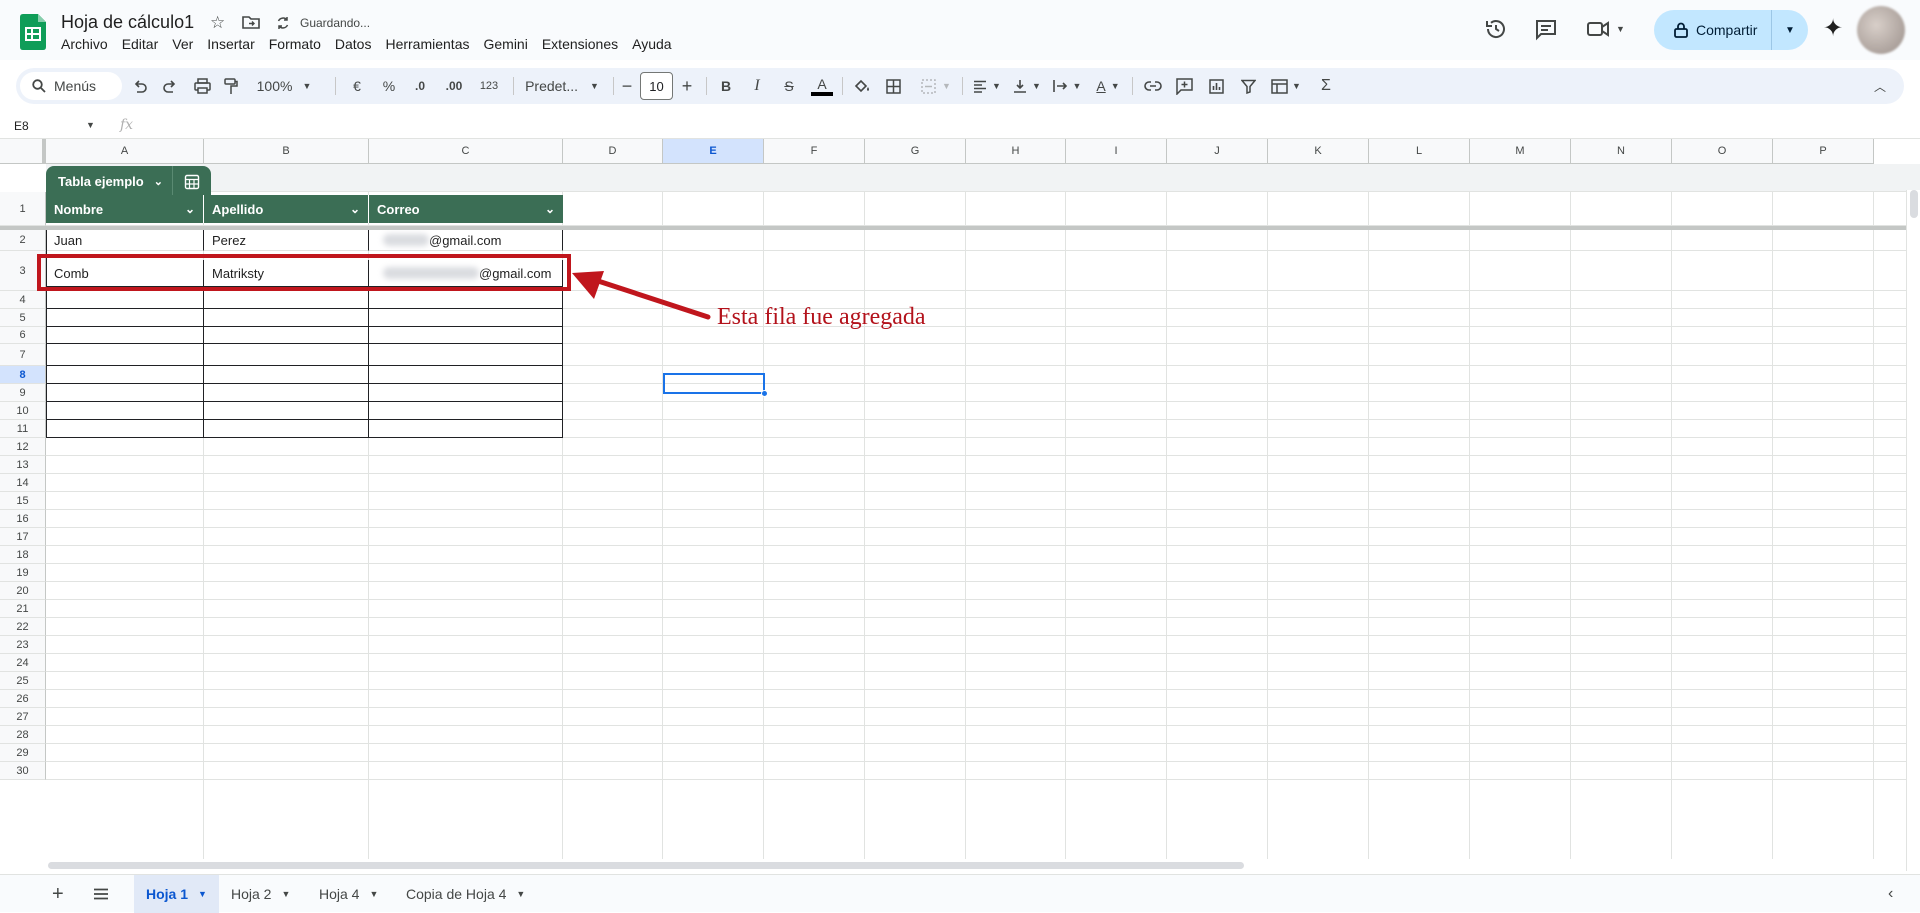  I want to click on fill-color-icon, so click(862, 86).